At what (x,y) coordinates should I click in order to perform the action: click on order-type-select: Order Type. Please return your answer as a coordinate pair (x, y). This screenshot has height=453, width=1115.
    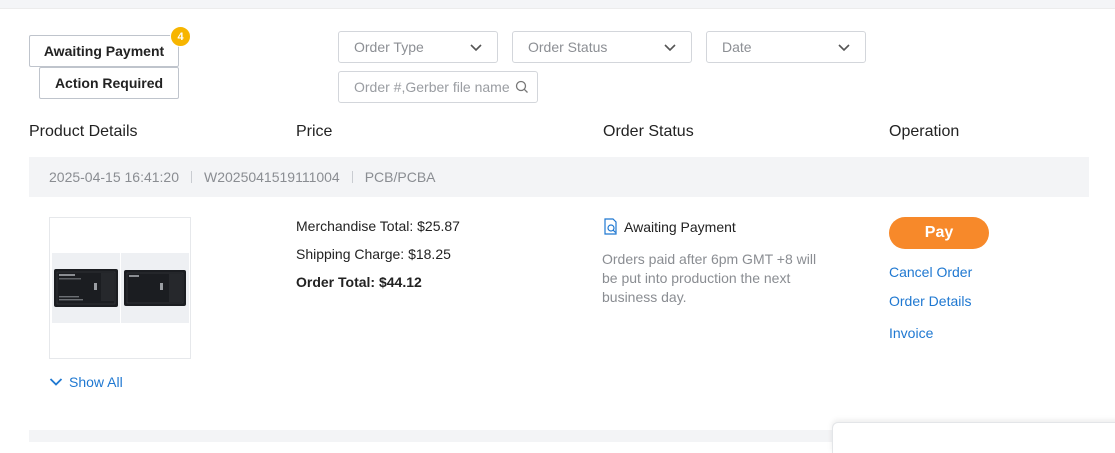
    Looking at the image, I should click on (418, 47).